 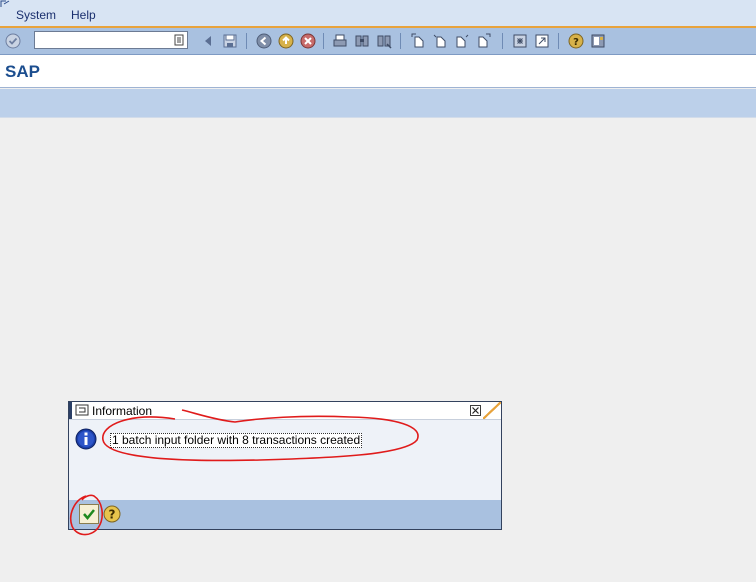 I want to click on create-session-icon, so click(x=520, y=41).